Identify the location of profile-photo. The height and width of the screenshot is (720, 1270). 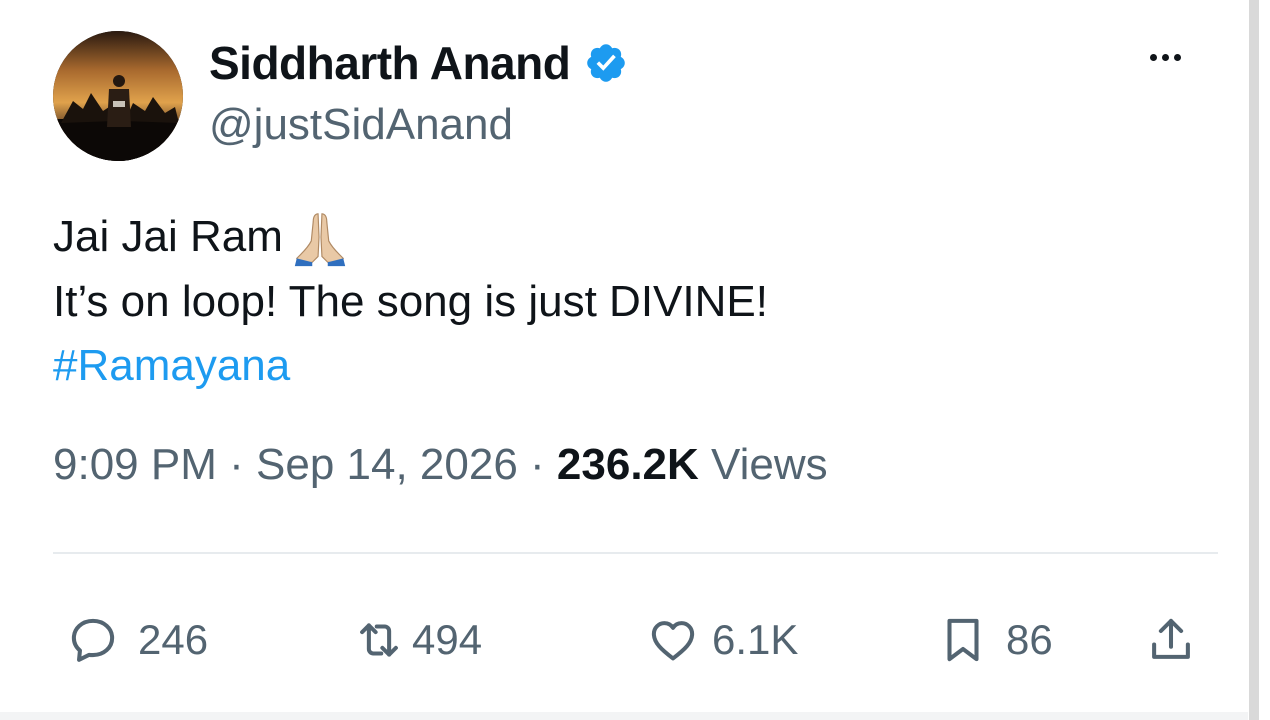
(118, 96).